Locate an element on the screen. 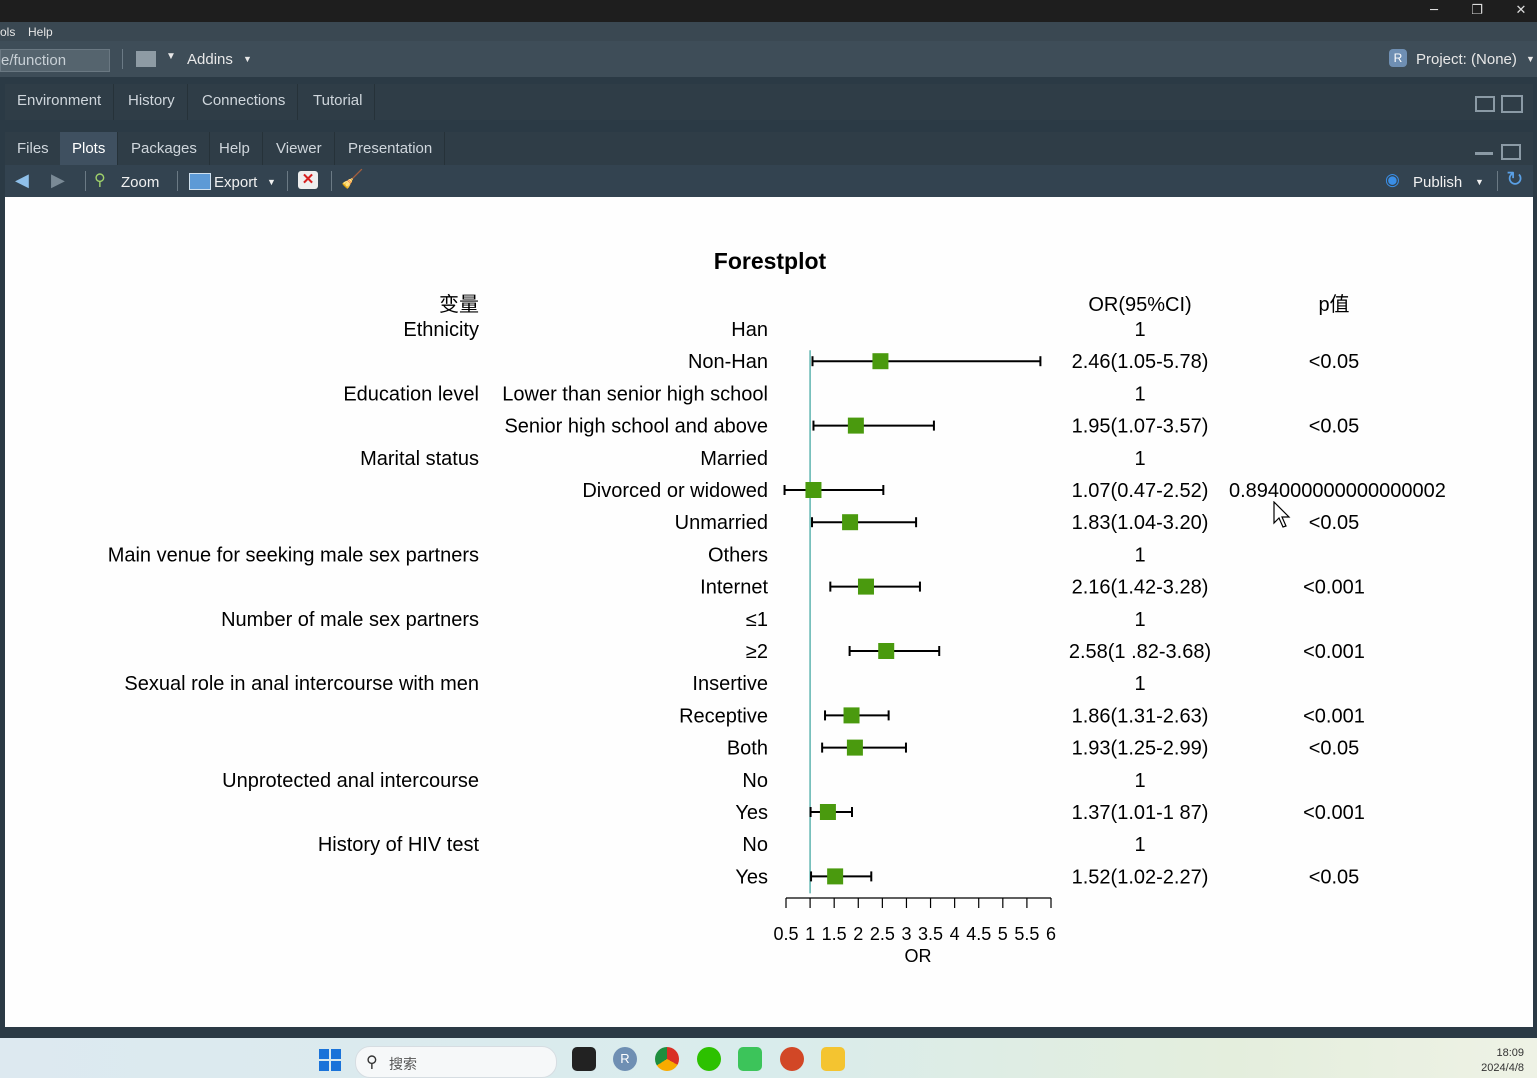 The width and height of the screenshot is (1537, 1078). publish-button: Publish is located at coordinates (1437, 182).